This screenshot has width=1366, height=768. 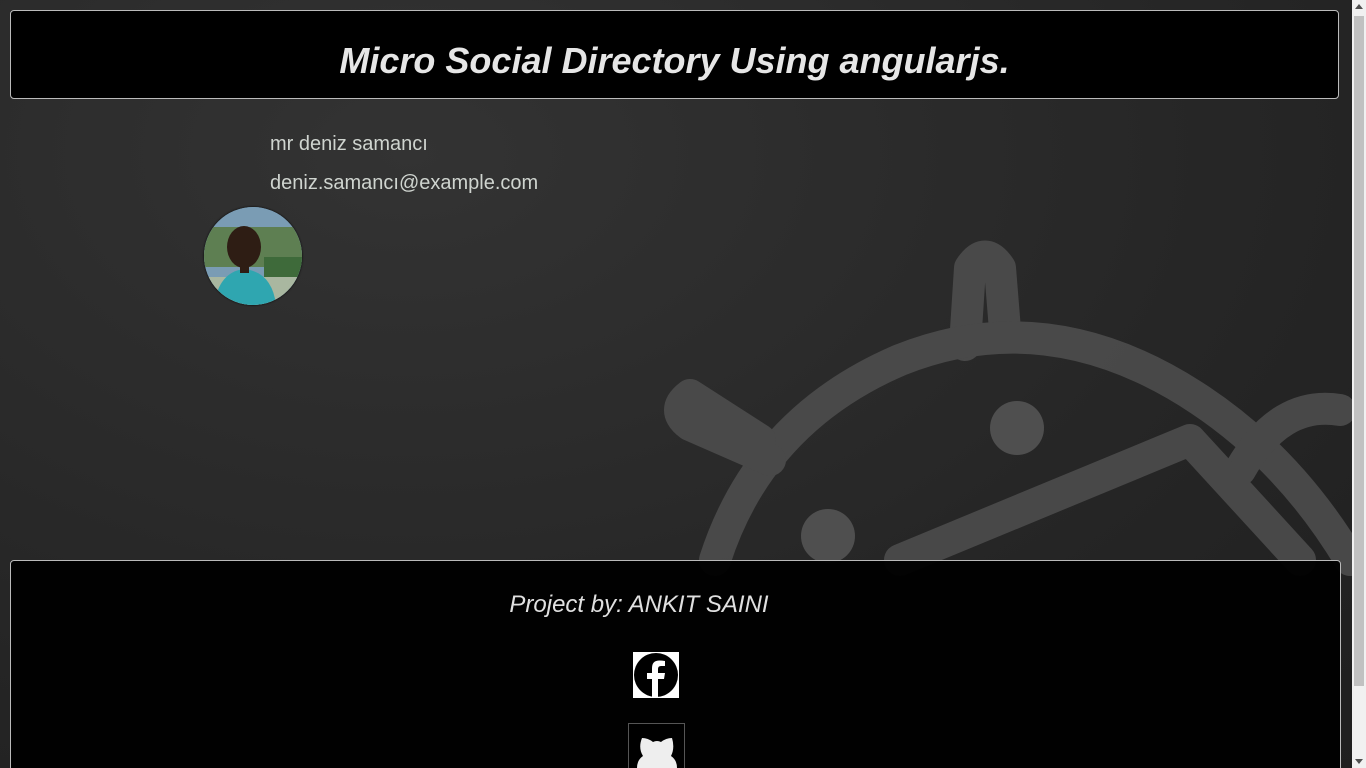 I want to click on user-photo-icon, so click(x=253, y=256).